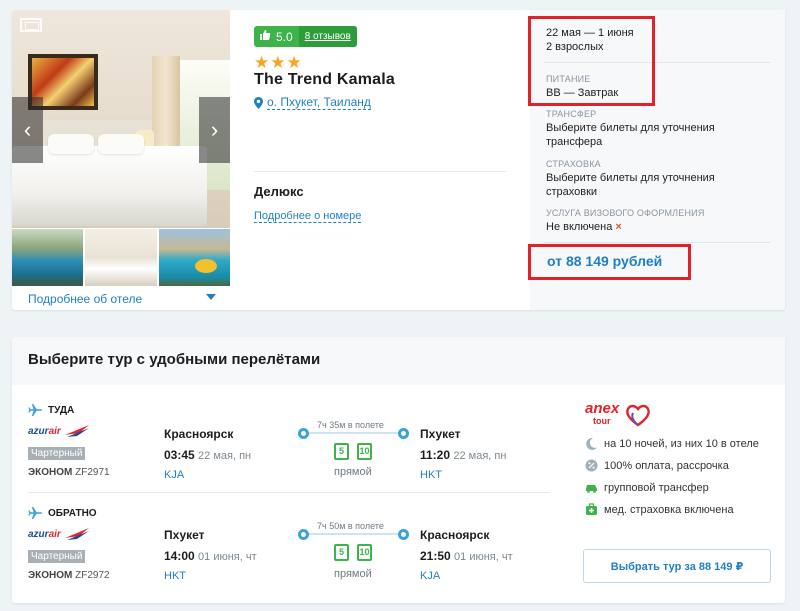  What do you see at coordinates (175, 576) in the screenshot?
I see `departure-airport-code: HKT` at bounding box center [175, 576].